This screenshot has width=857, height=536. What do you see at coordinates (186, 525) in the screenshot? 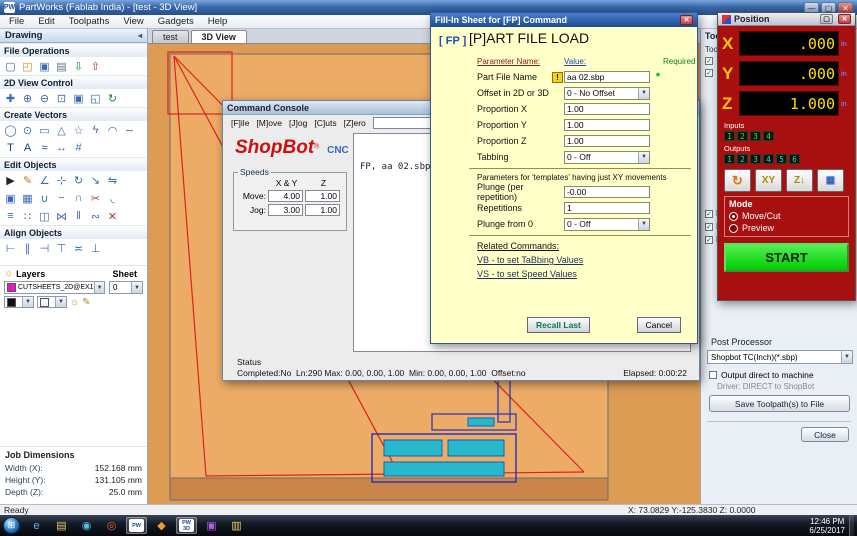
I see `taskbar-partworks-3d-icon: PW 3D` at bounding box center [186, 525].